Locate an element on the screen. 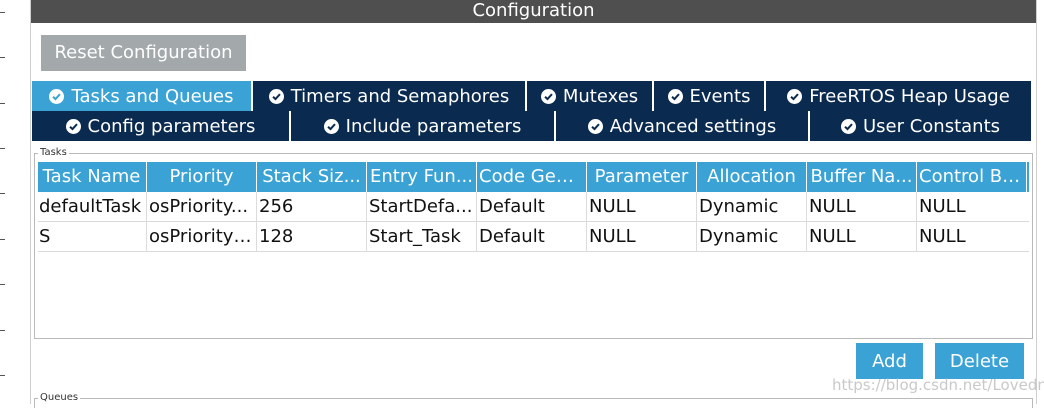 Image resolution: width=1044 pixels, height=408 pixels. tab-label: Events is located at coordinates (720, 96).